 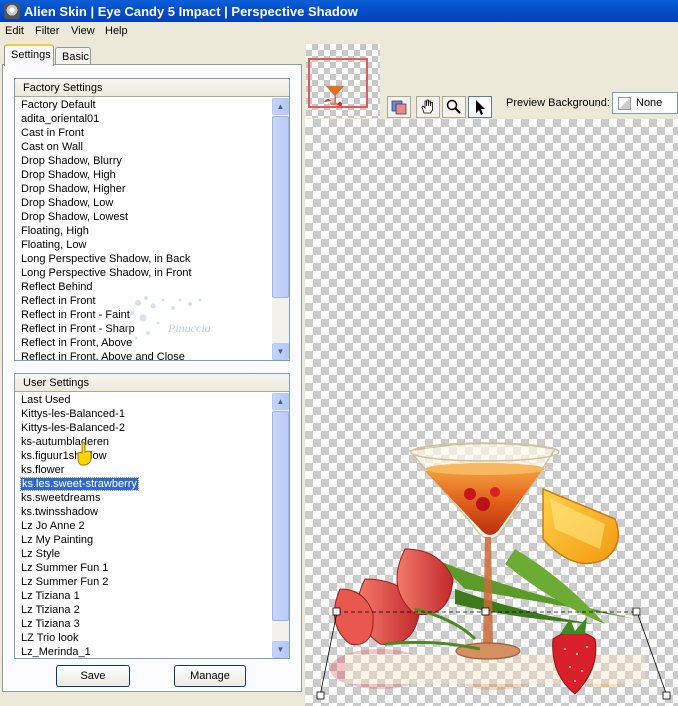 What do you see at coordinates (12, 11) in the screenshot?
I see `alien-skin-app-icon` at bounding box center [12, 11].